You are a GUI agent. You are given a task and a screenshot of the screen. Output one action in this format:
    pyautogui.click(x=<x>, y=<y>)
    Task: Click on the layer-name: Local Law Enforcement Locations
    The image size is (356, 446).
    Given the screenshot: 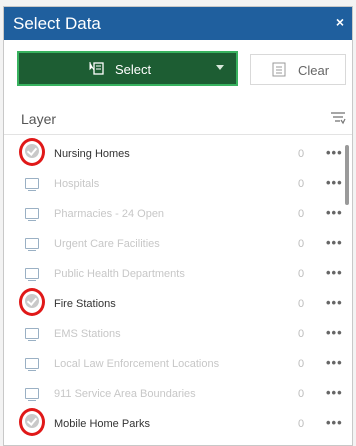 What is the action you would take?
    pyautogui.click(x=137, y=364)
    